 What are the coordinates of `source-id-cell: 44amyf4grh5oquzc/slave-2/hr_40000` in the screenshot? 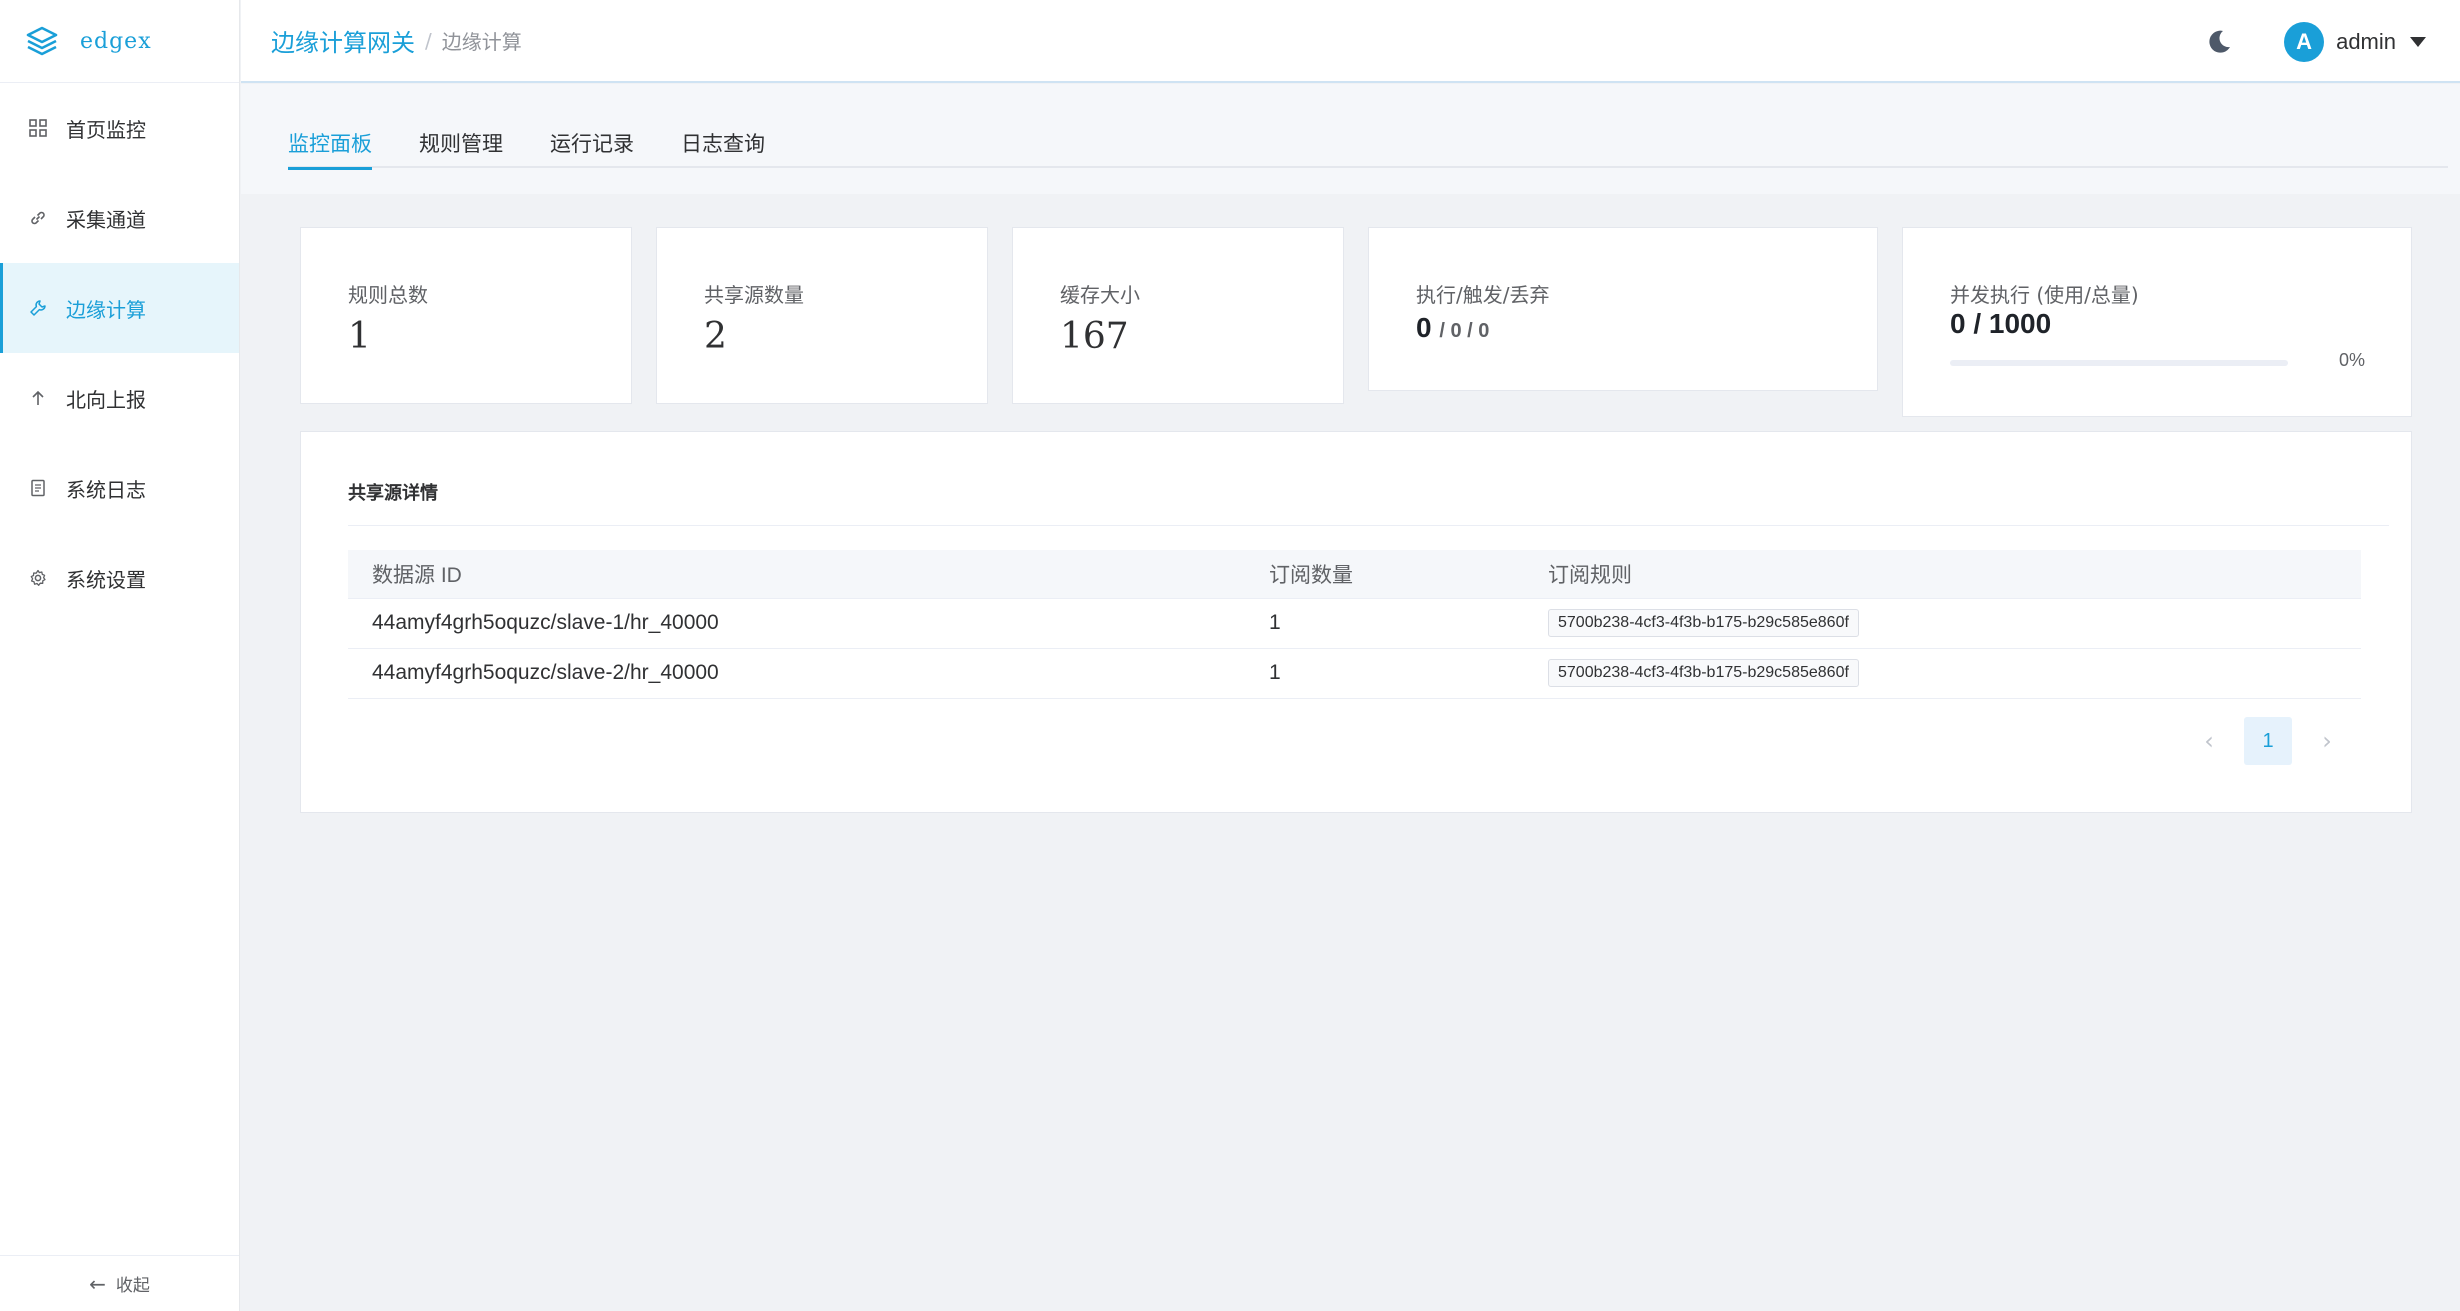 It's located at (796, 673).